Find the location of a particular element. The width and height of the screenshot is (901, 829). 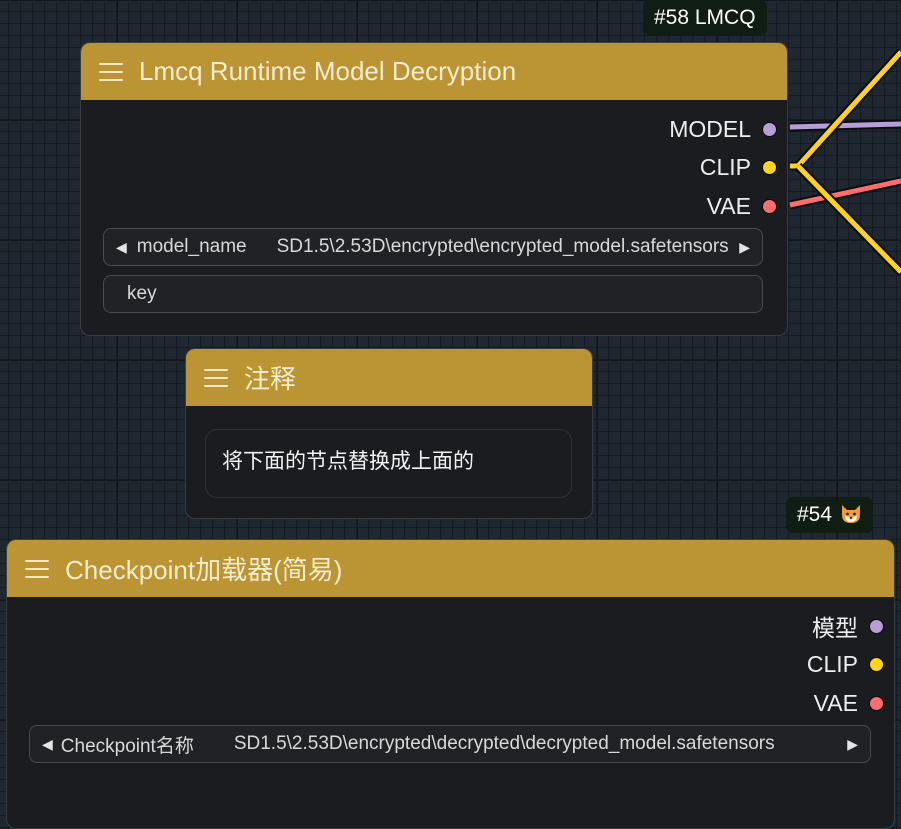

fox-icon is located at coordinates (851, 514).